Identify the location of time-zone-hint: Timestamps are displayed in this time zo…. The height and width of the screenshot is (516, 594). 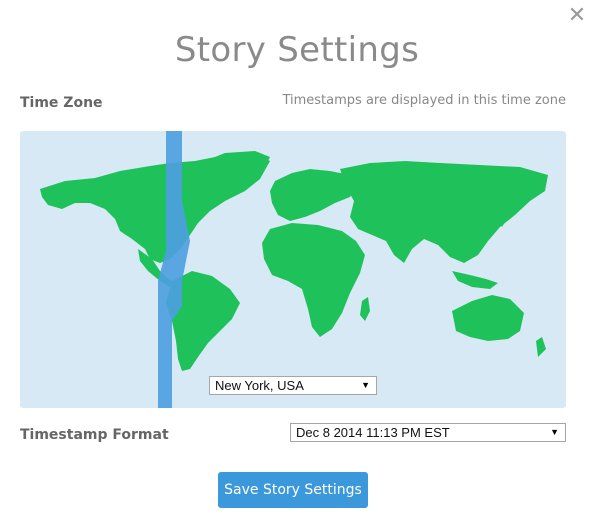
(424, 100).